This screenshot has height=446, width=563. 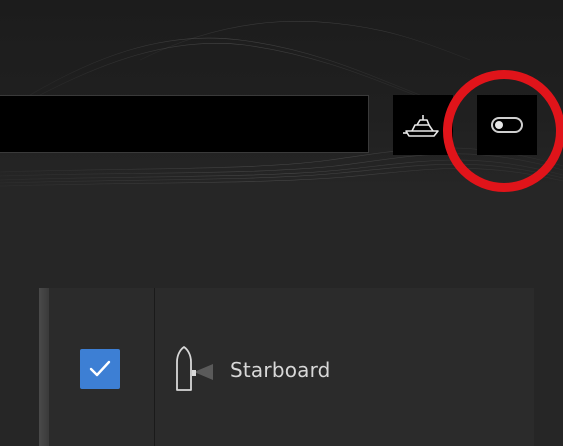 I want to click on toggle-switch-button, so click(x=507, y=125).